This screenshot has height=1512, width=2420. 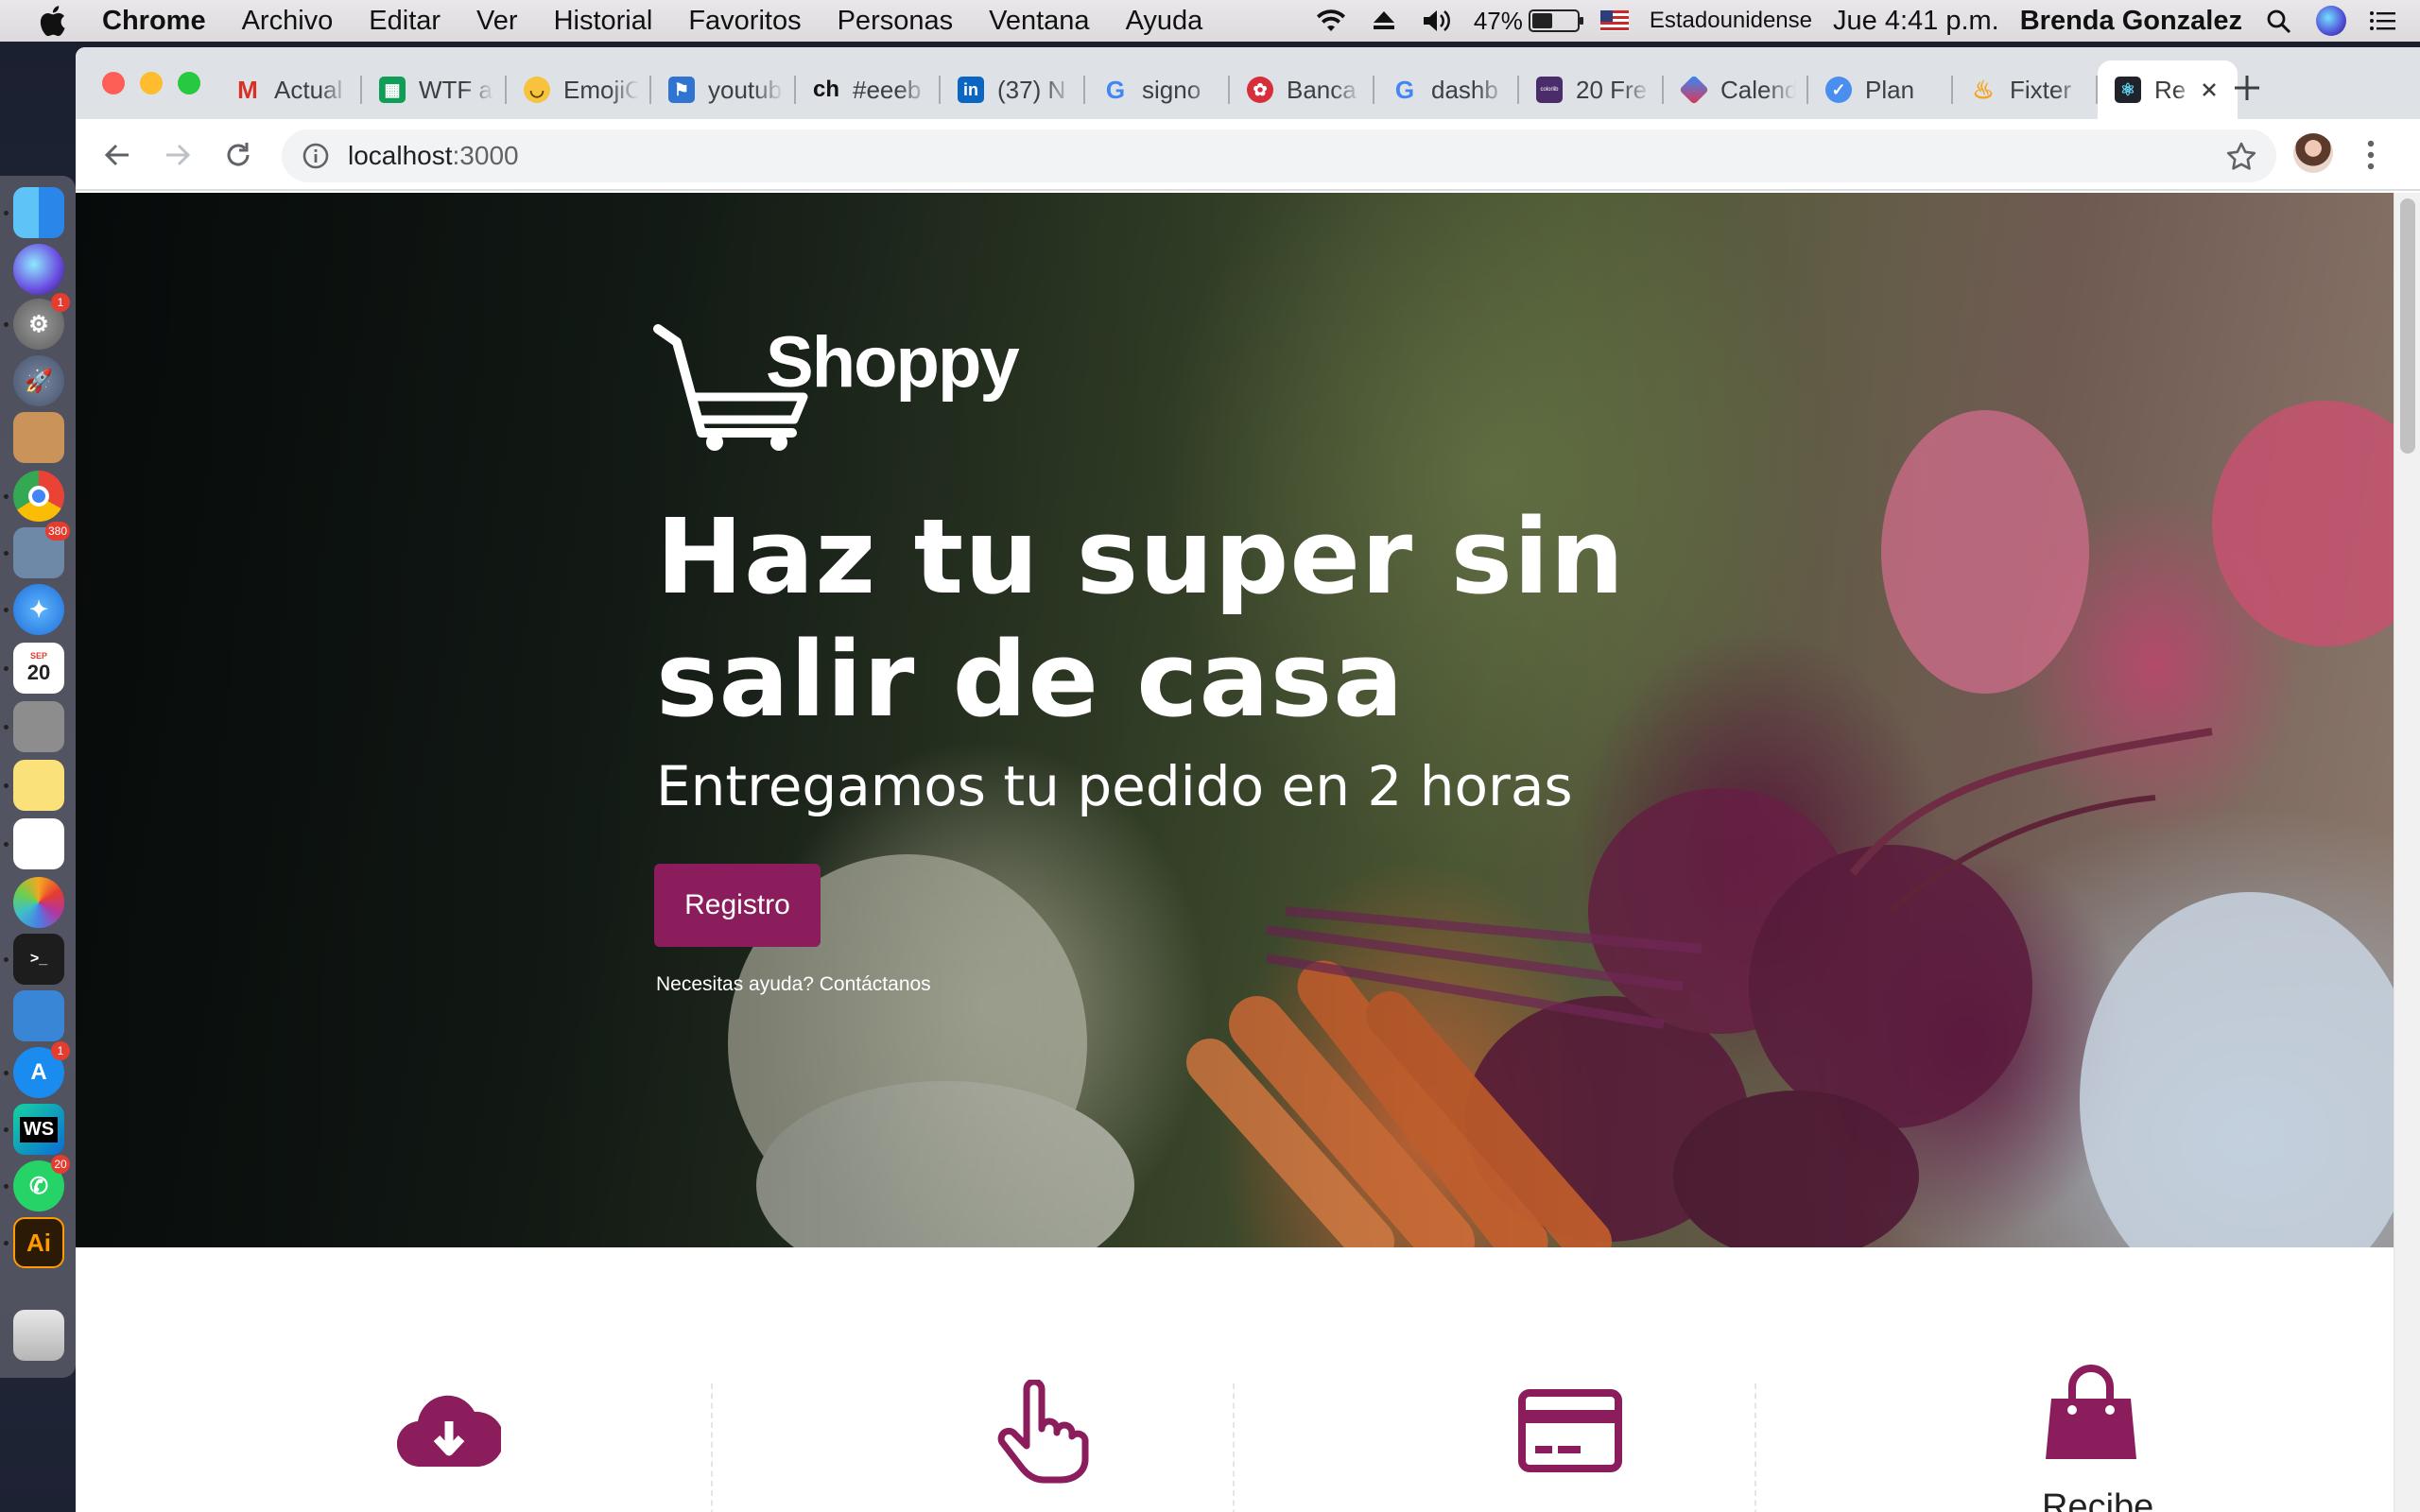 I want to click on calendar-dock-icon: SEP 20, so click(x=38, y=668).